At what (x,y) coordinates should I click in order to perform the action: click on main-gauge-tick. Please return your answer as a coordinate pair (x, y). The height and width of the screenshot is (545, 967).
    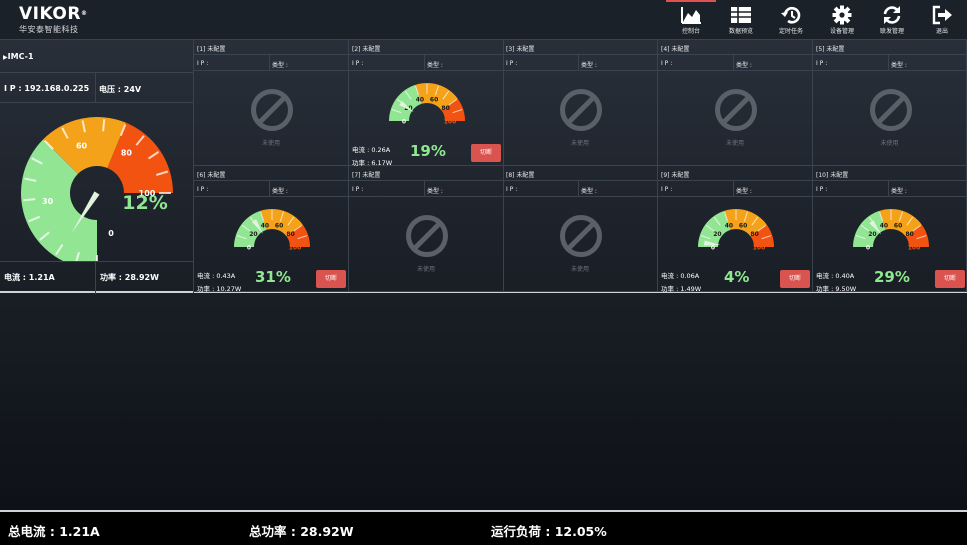
    Looking at the image, I should click on (104, 125).